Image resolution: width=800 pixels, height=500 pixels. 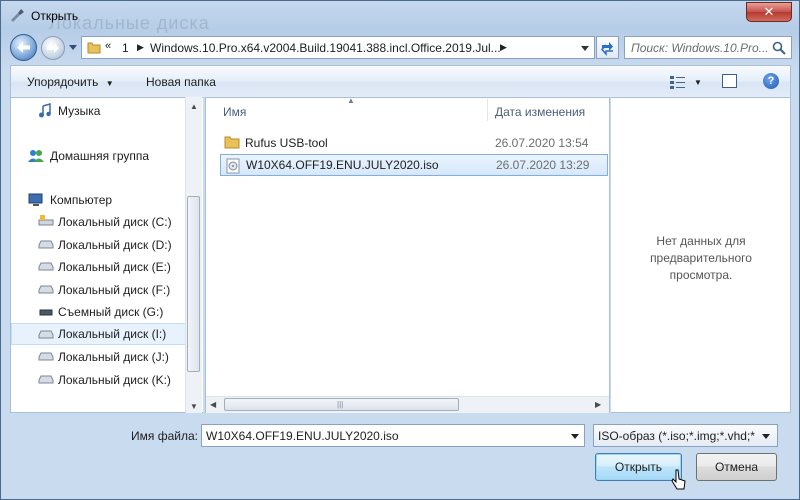 I want to click on preview-pane-toggle-icon, so click(x=729, y=81).